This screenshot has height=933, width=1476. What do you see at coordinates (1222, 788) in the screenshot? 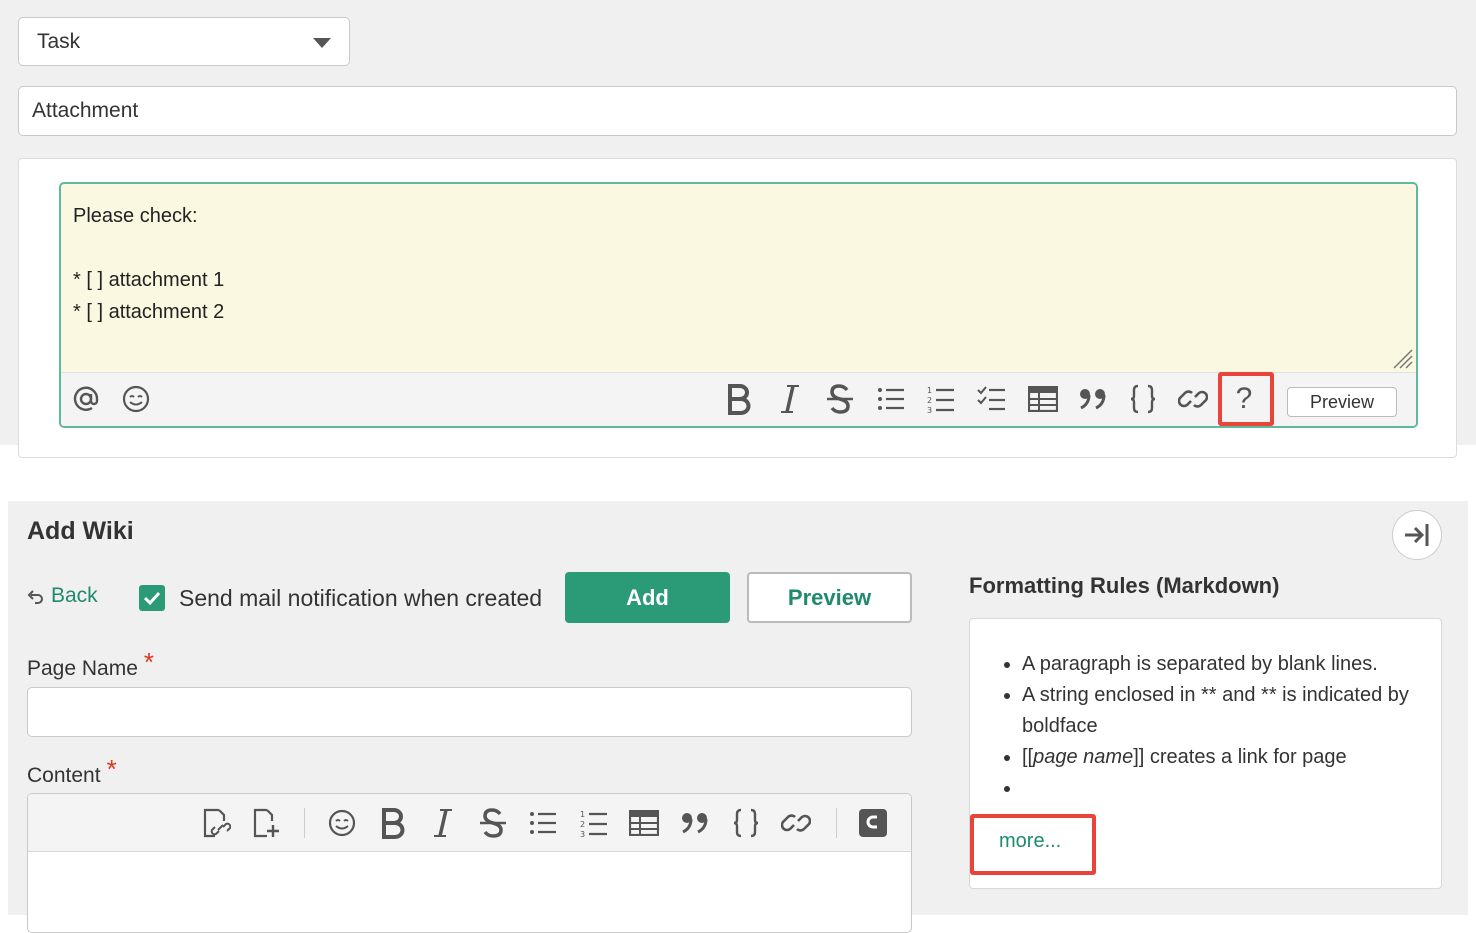
I see `rule-item` at bounding box center [1222, 788].